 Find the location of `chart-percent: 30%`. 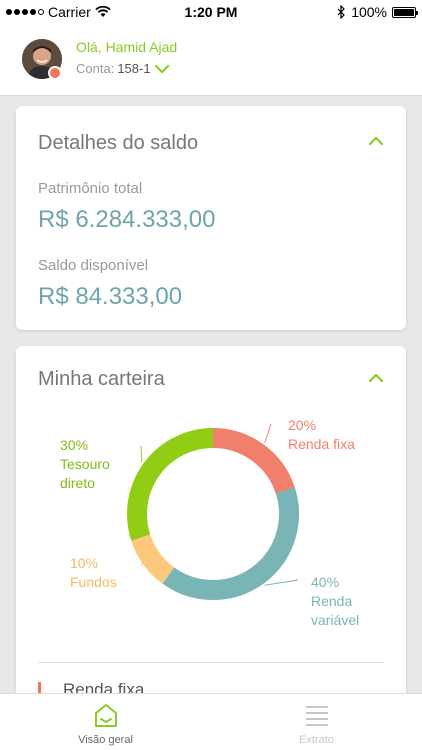

chart-percent: 30% is located at coordinates (74, 445).